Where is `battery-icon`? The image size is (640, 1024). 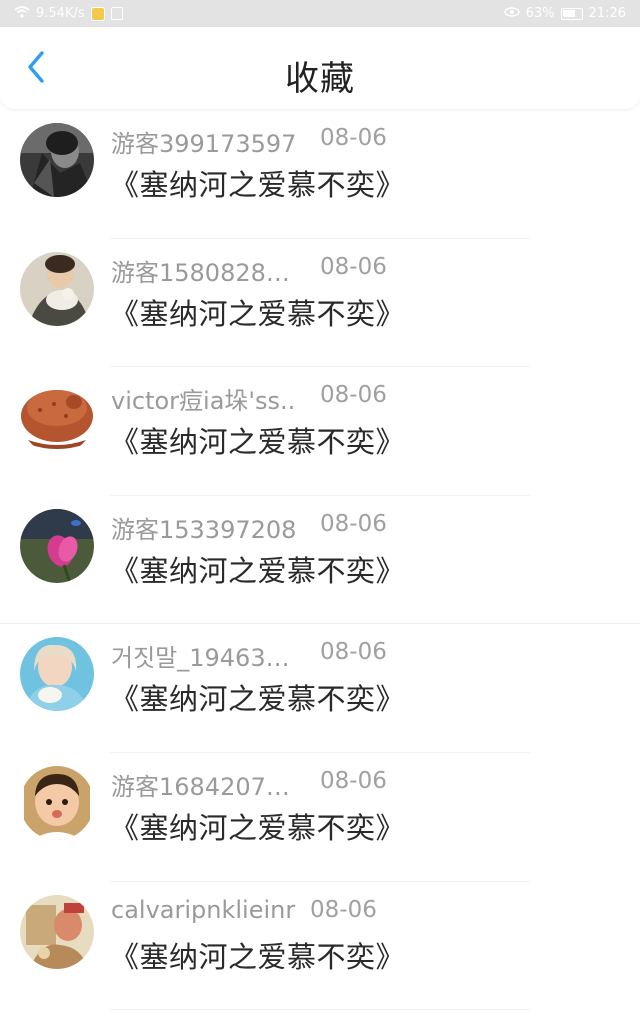 battery-icon is located at coordinates (571, 13).